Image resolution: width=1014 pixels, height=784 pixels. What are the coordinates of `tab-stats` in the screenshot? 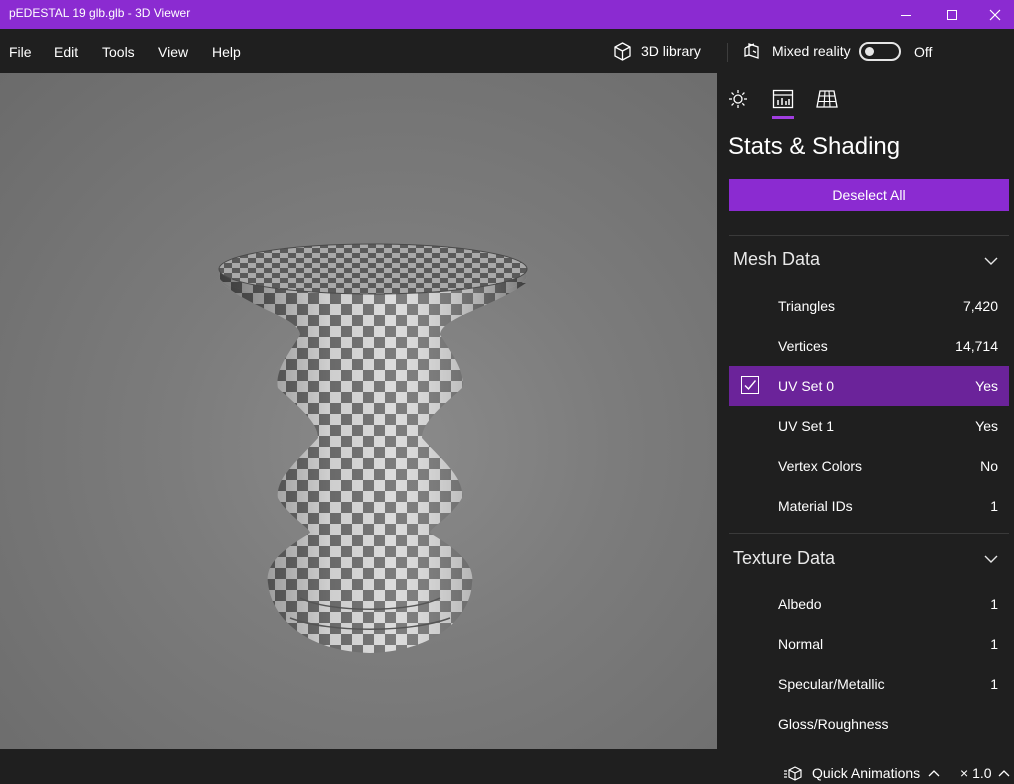 It's located at (783, 99).